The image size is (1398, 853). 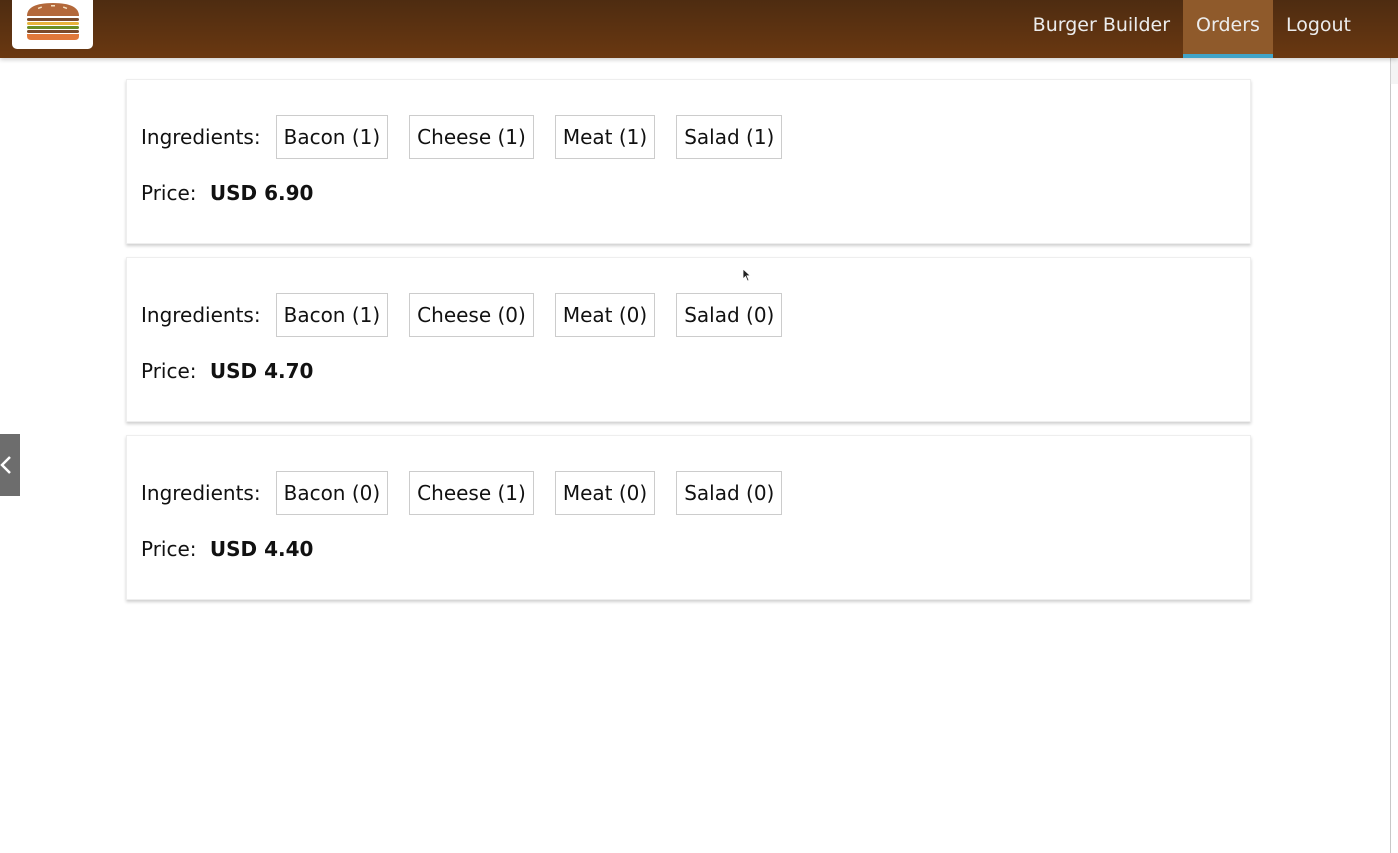 I want to click on nav-burger-builder: Burger Builder, so click(x=1101, y=29).